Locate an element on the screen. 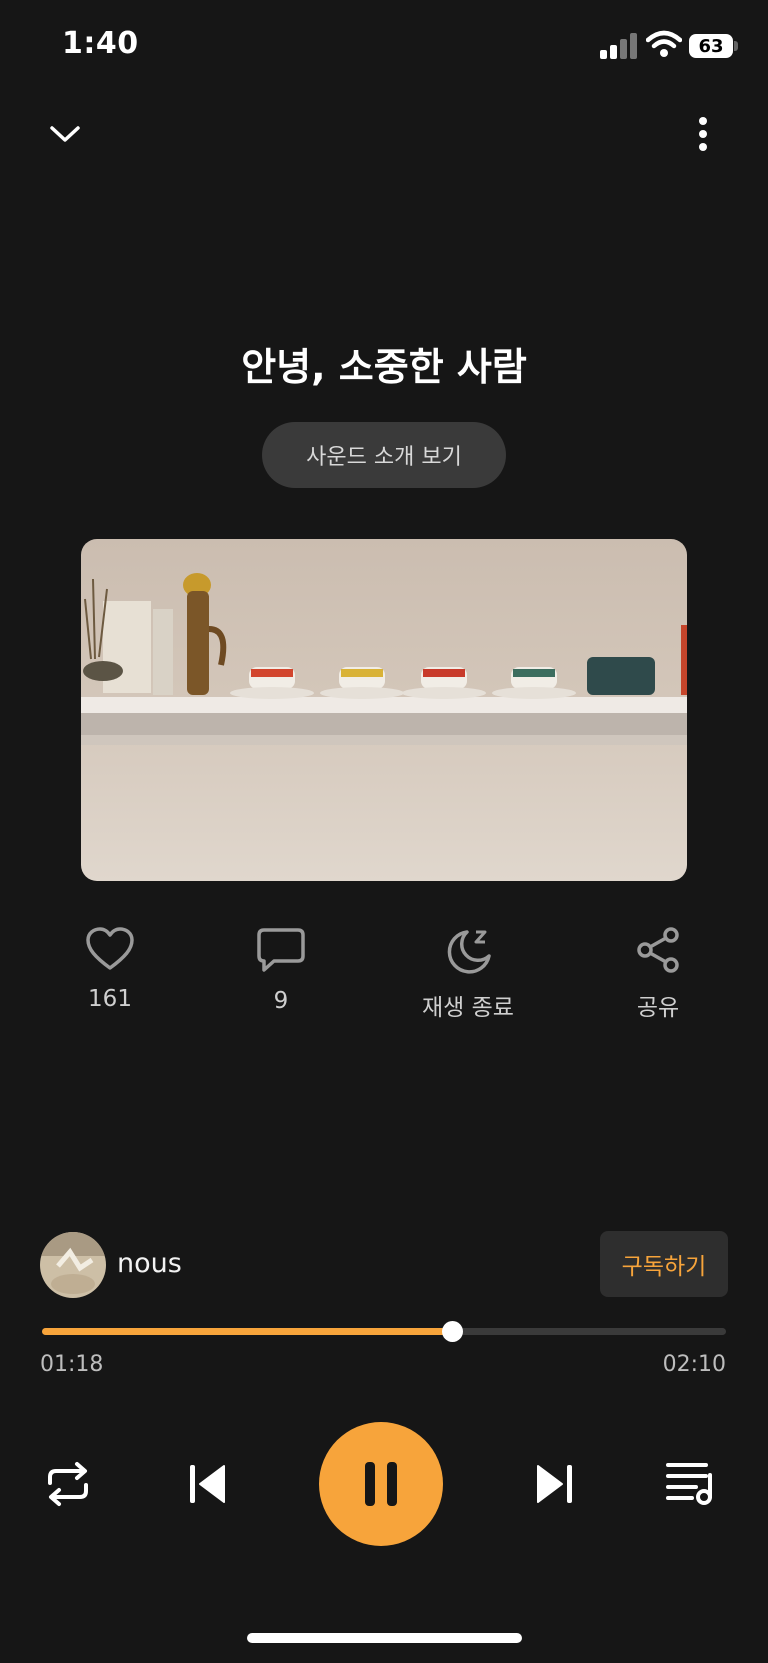 The width and height of the screenshot is (768, 1663). share-icon is located at coordinates (658, 950).